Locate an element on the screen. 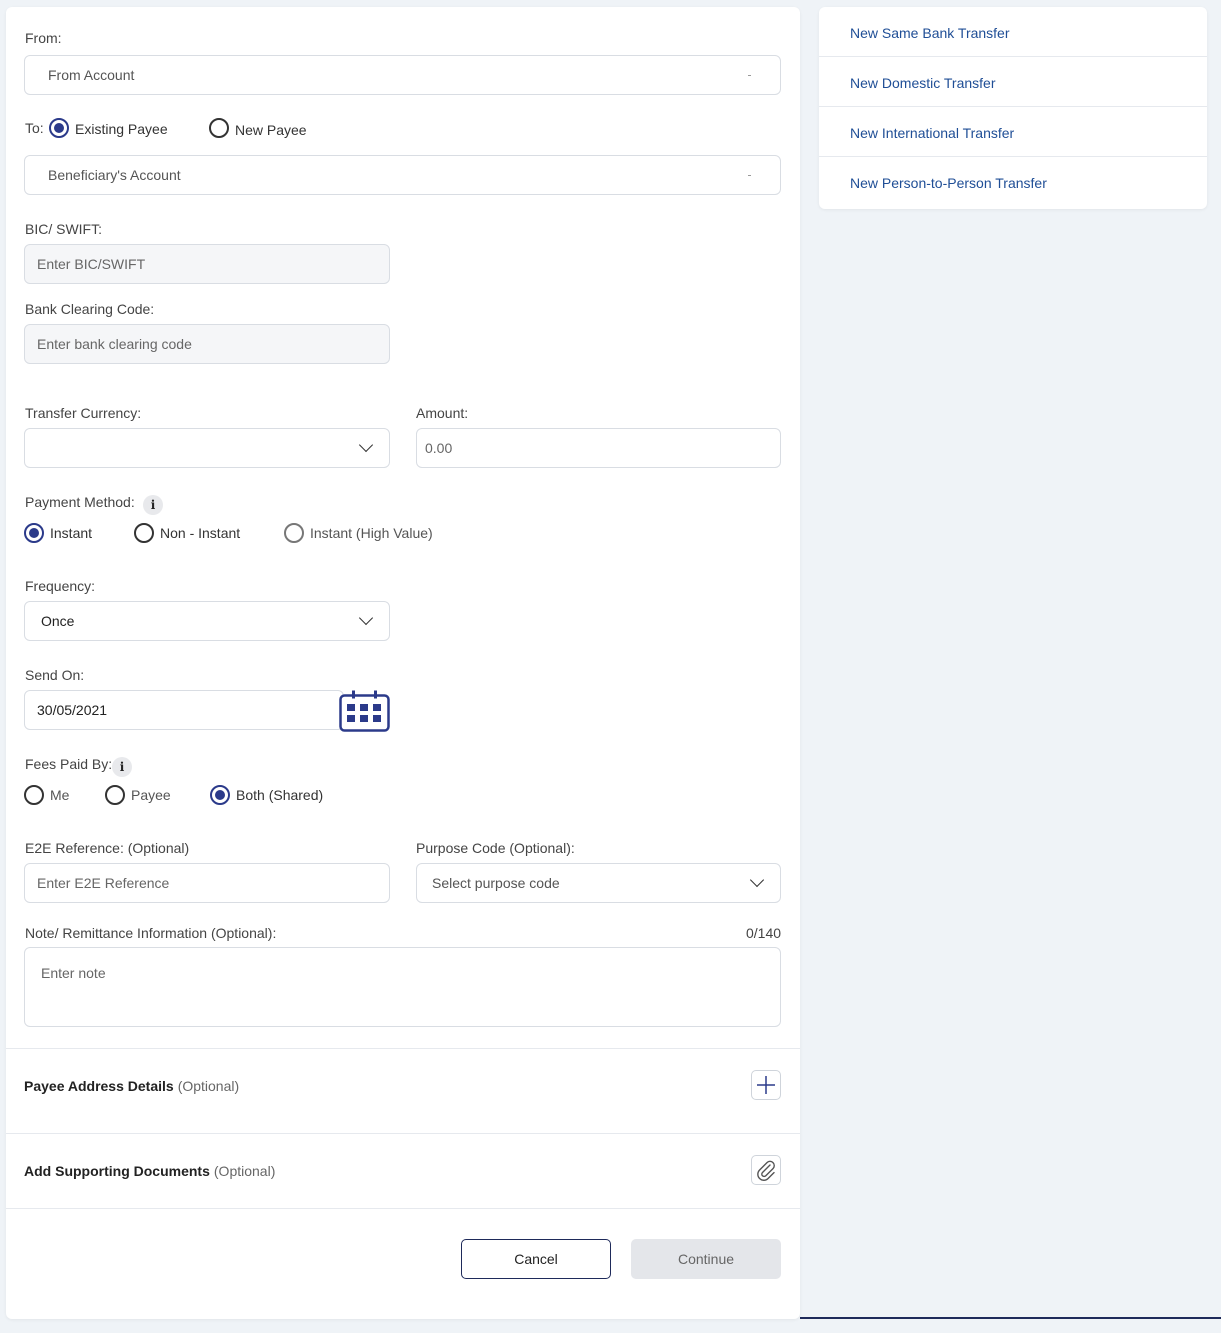  continue-button: Continue is located at coordinates (706, 1259).